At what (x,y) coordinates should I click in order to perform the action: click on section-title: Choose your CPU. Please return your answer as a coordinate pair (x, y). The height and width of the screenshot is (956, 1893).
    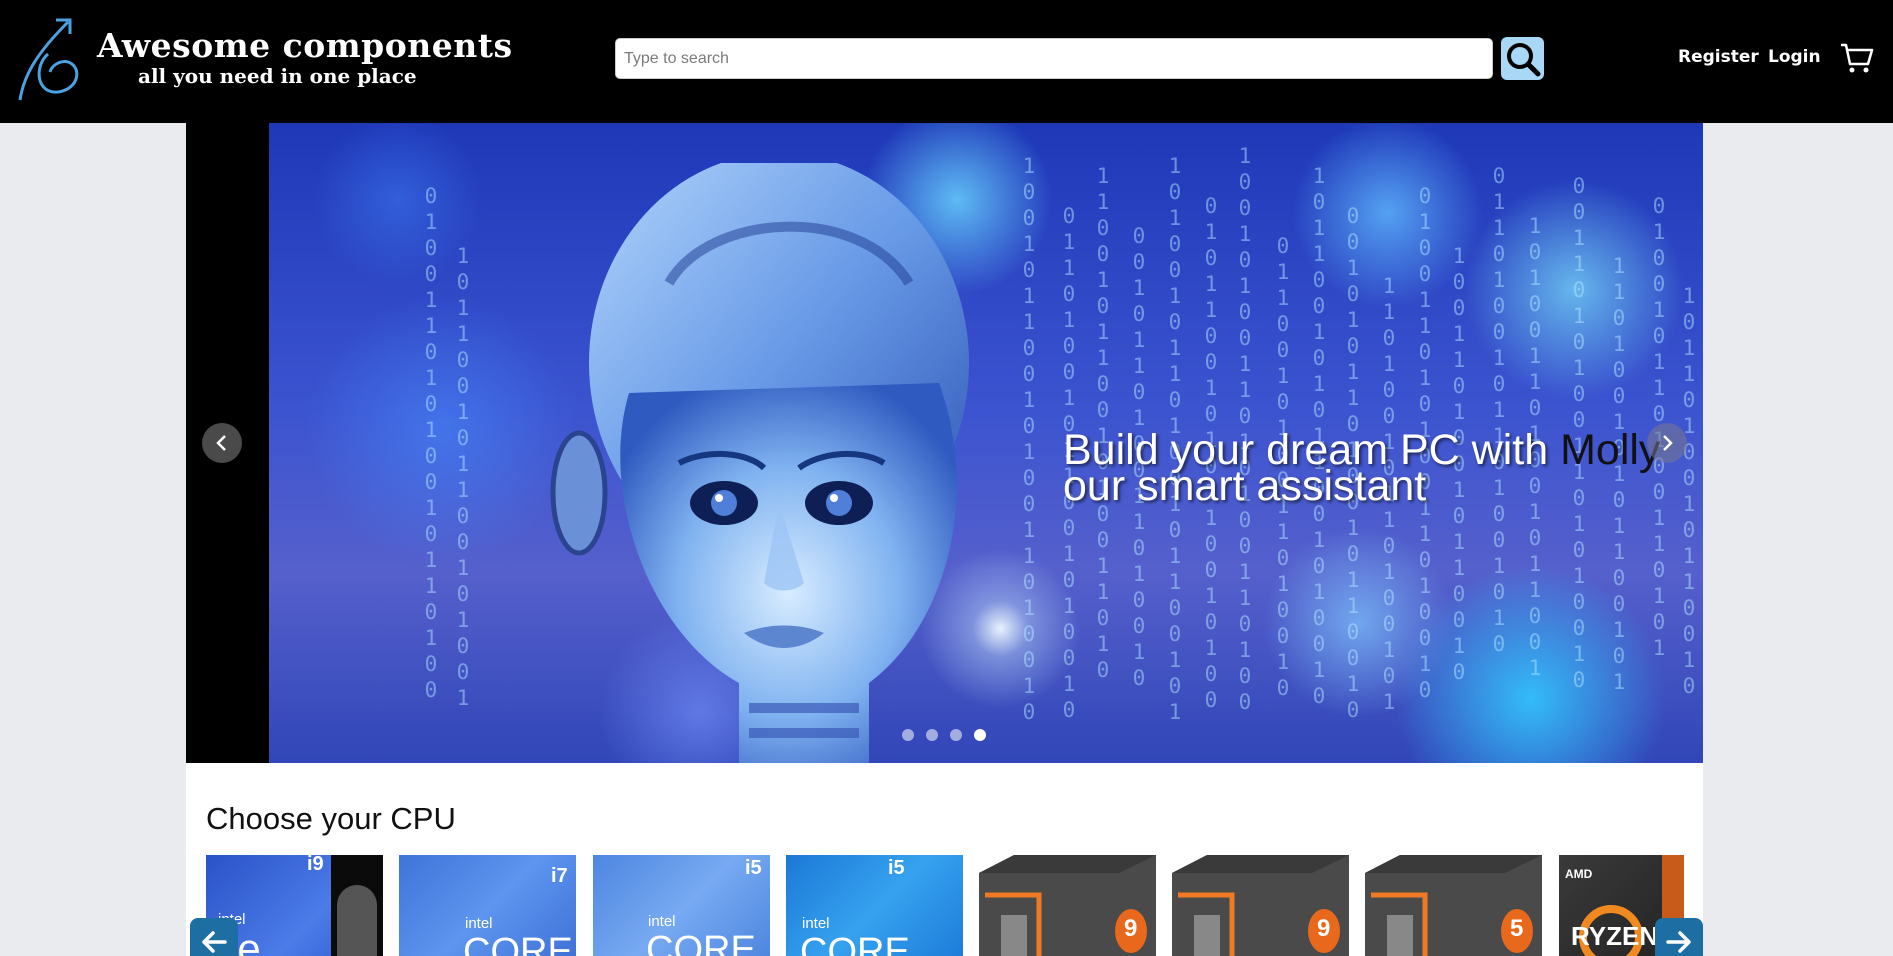
    Looking at the image, I should click on (331, 818).